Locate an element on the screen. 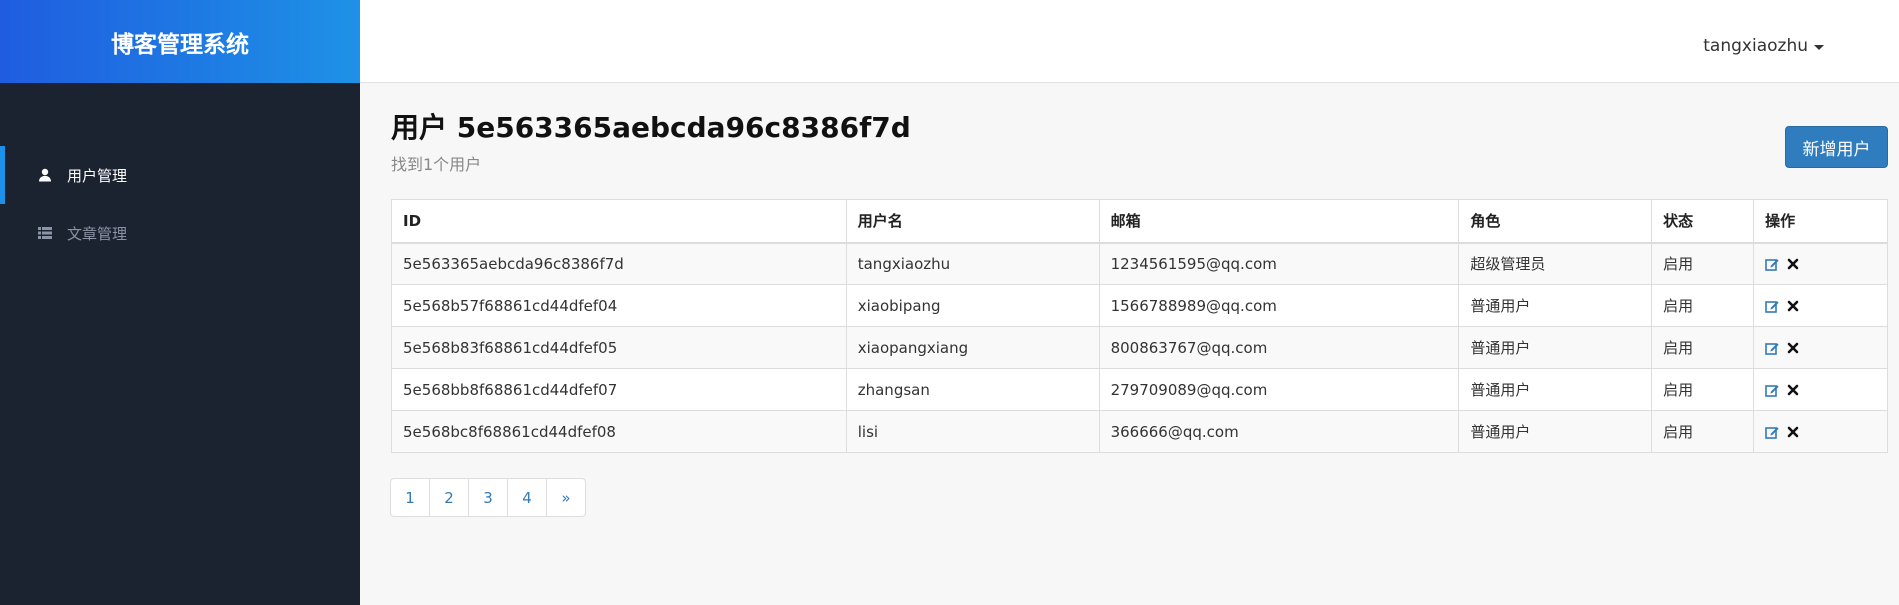 This screenshot has height=605, width=1899. page-link-1: 1 is located at coordinates (410, 497).